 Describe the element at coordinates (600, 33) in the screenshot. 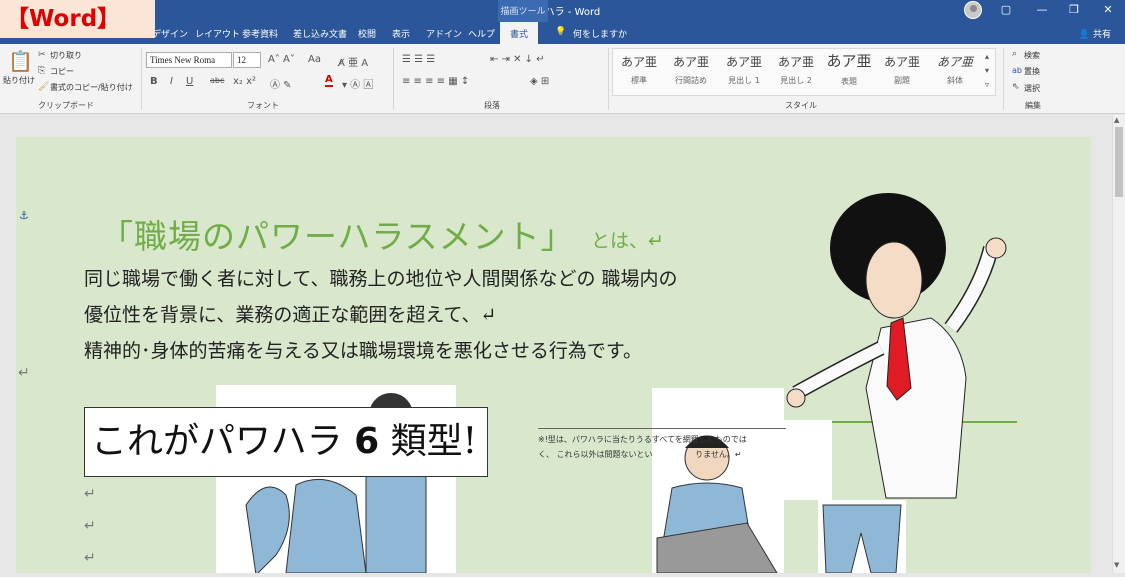

I see `tell-me-search: 何をしますか` at that location.